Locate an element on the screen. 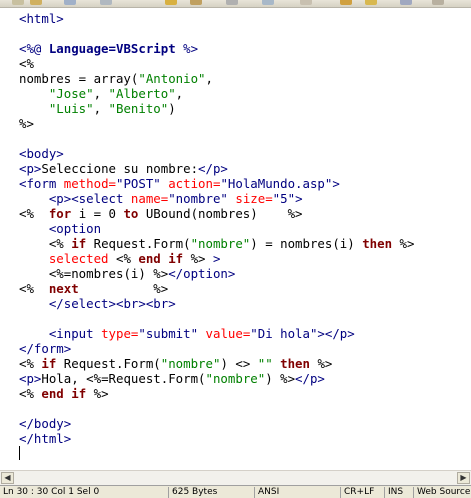 This screenshot has height=498, width=471. code-line: <html> is located at coordinates (245, 18).